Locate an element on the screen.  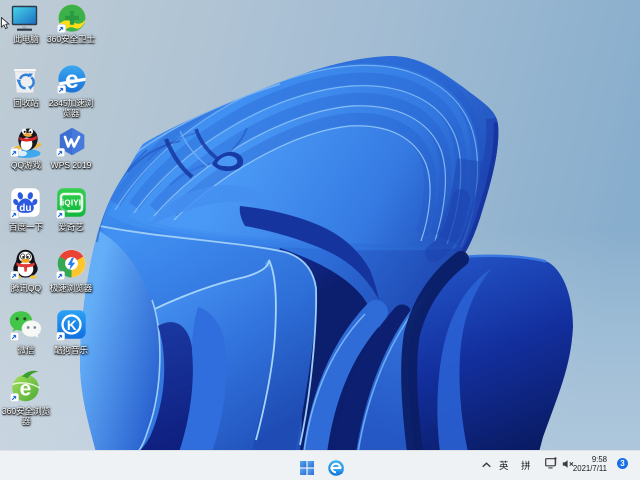
svg-text: iQIYI is located at coordinates (71, 203).